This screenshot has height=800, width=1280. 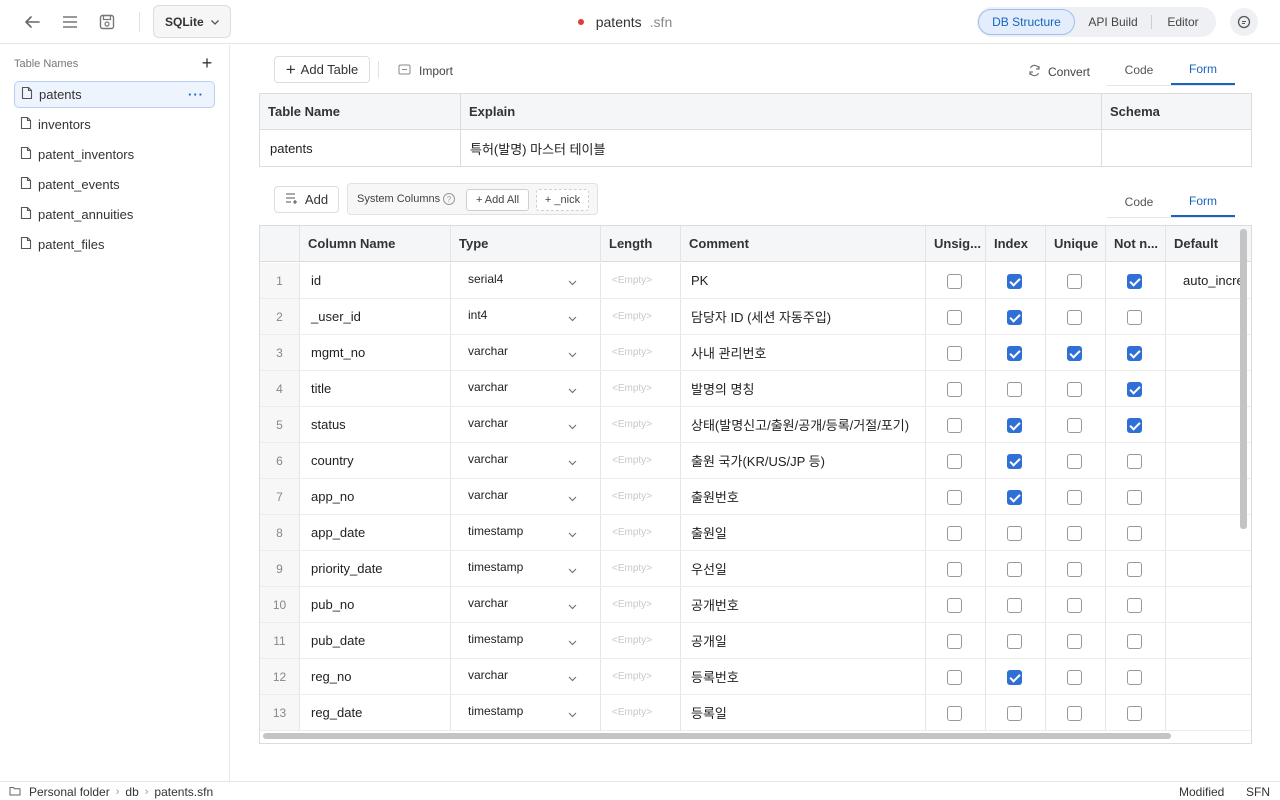 What do you see at coordinates (803, 460) in the screenshot?
I see `comment-field: 출원 국가(KR/US/JP 등)` at bounding box center [803, 460].